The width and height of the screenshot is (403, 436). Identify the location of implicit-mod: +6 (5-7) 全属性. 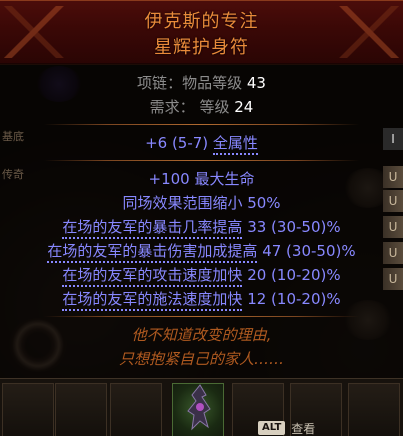
(201, 143).